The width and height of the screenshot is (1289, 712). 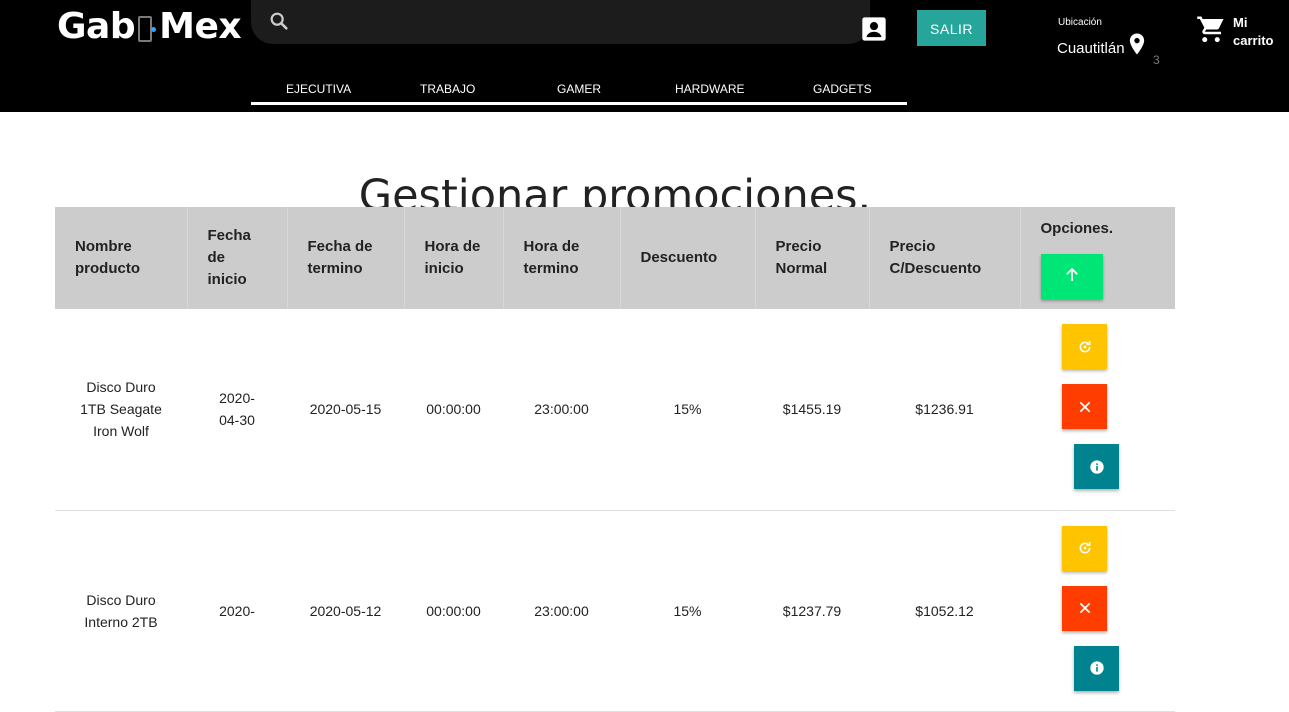 I want to click on cell-fecha-inicio-text: 2020-04-30, so click(x=237, y=409).